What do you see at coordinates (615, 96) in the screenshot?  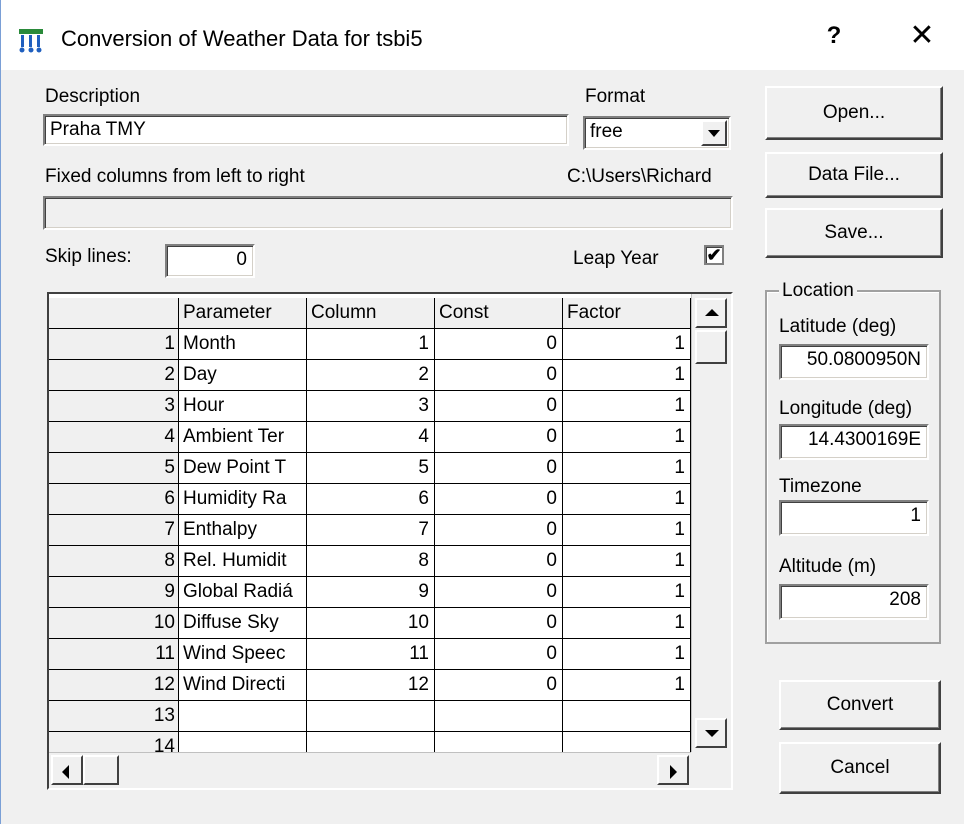 I see `format-label: Format` at bounding box center [615, 96].